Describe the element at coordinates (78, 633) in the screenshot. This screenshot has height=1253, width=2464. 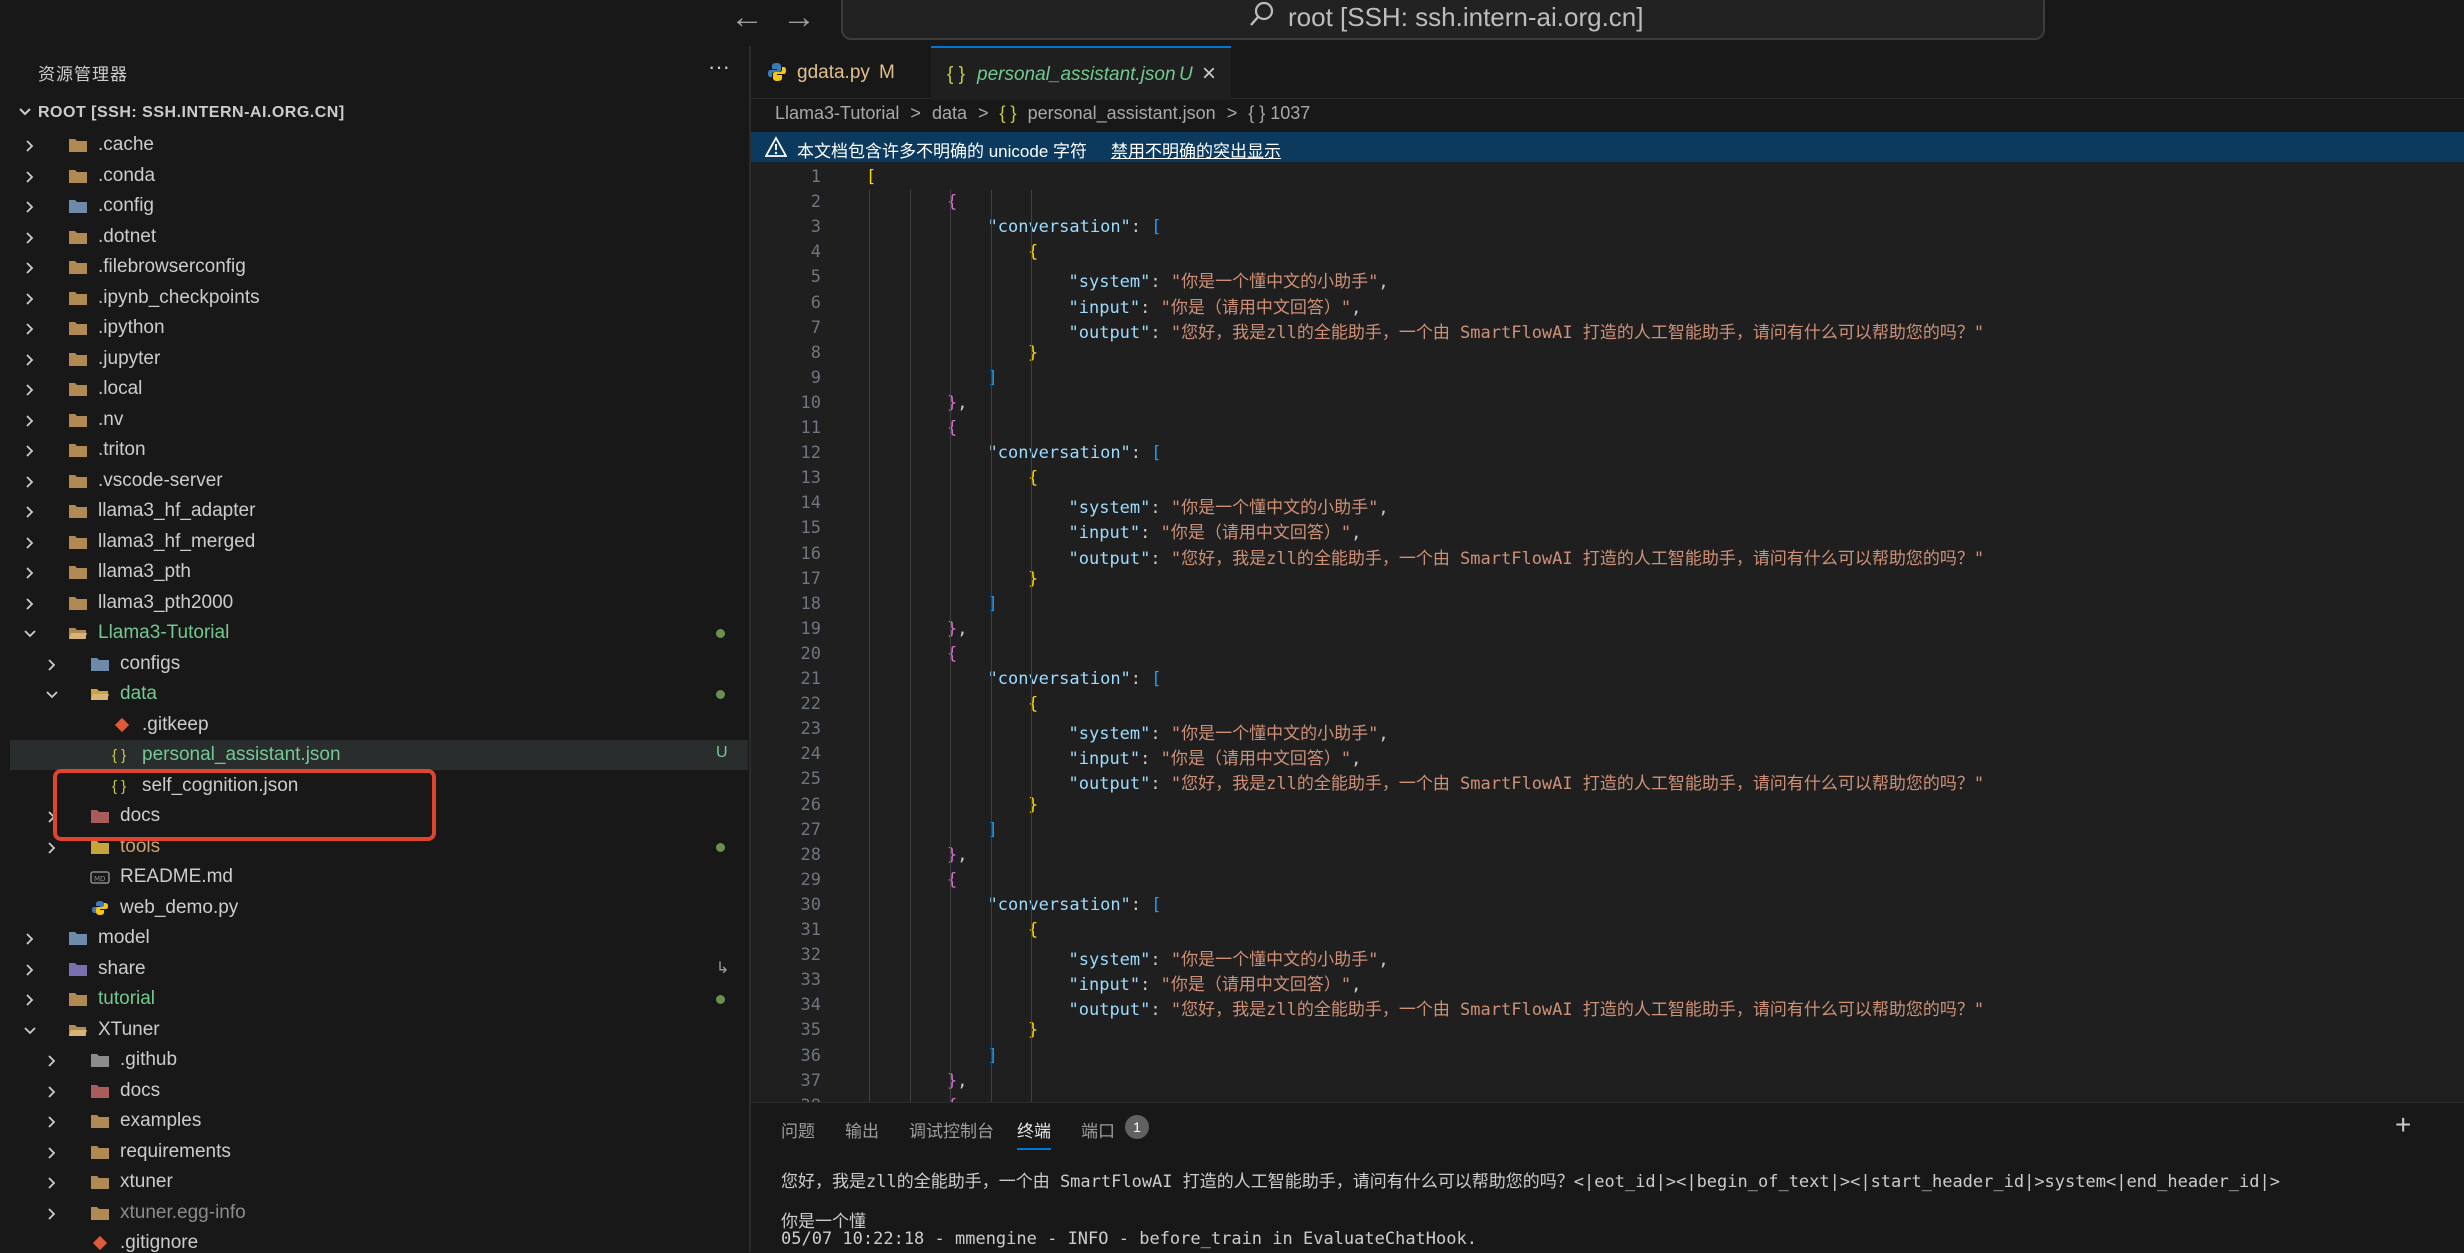
I see `open-folder-icon` at that location.